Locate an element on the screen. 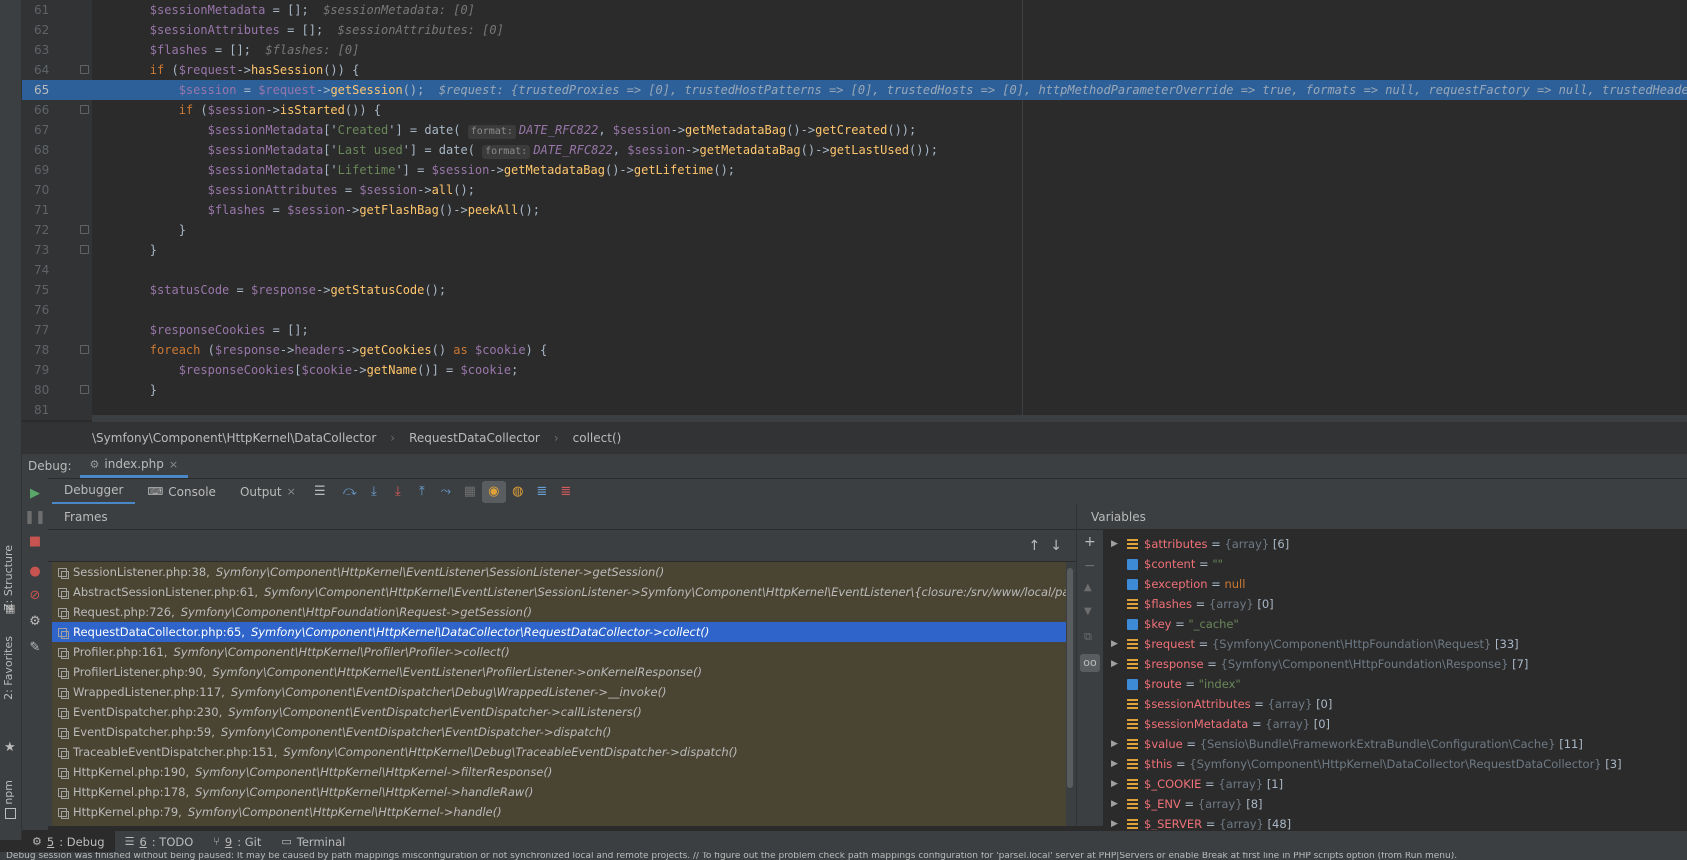  line-number: 66 is located at coordinates (57, 110).